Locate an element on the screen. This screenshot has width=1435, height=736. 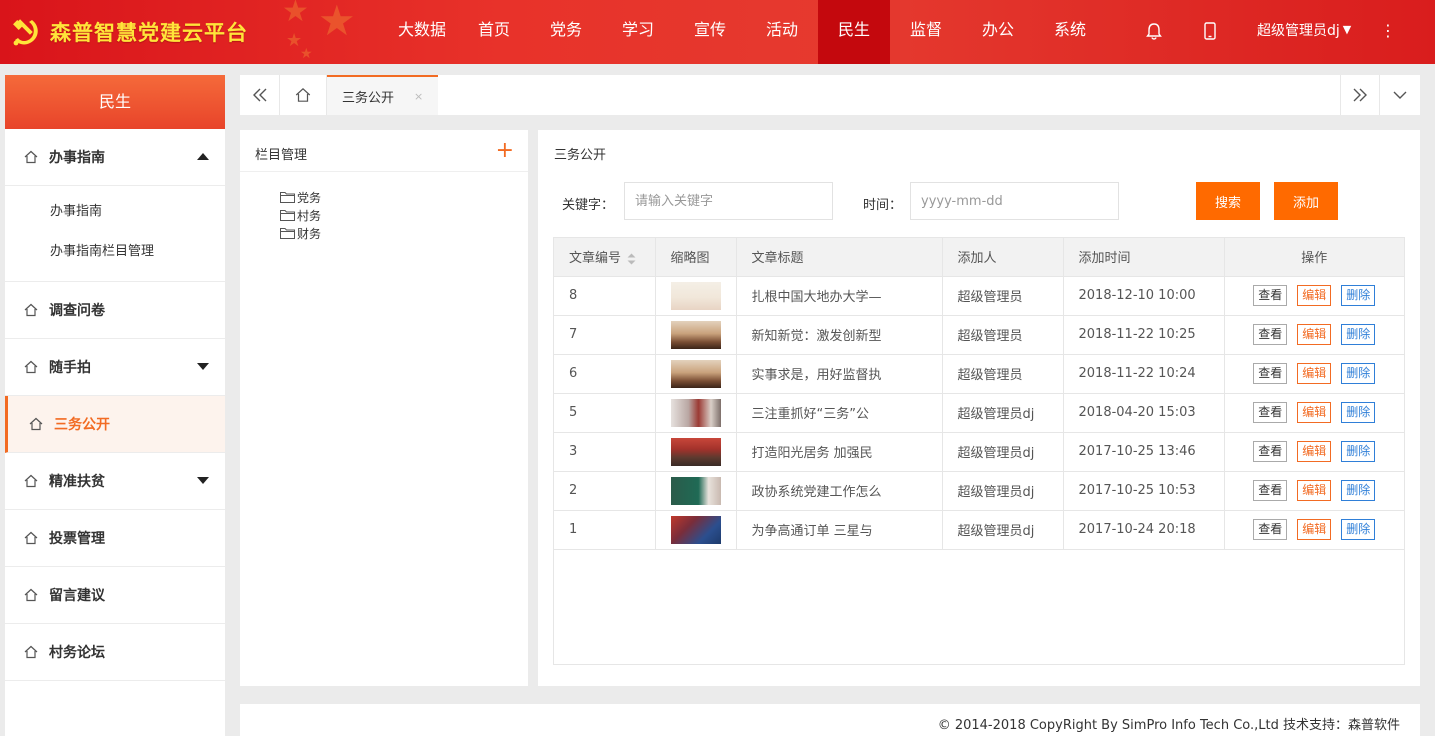
nav-item-office: 办公 is located at coordinates (998, 32).